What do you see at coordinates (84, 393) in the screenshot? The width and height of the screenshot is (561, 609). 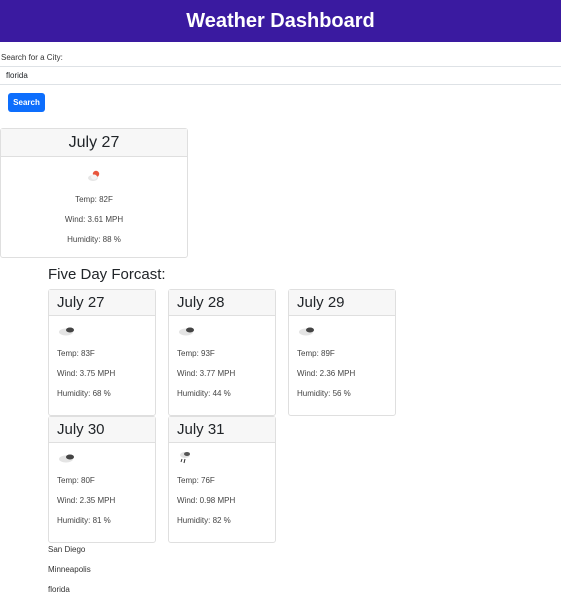 I see `forecast-humidity: Humidity: 68 %` at bounding box center [84, 393].